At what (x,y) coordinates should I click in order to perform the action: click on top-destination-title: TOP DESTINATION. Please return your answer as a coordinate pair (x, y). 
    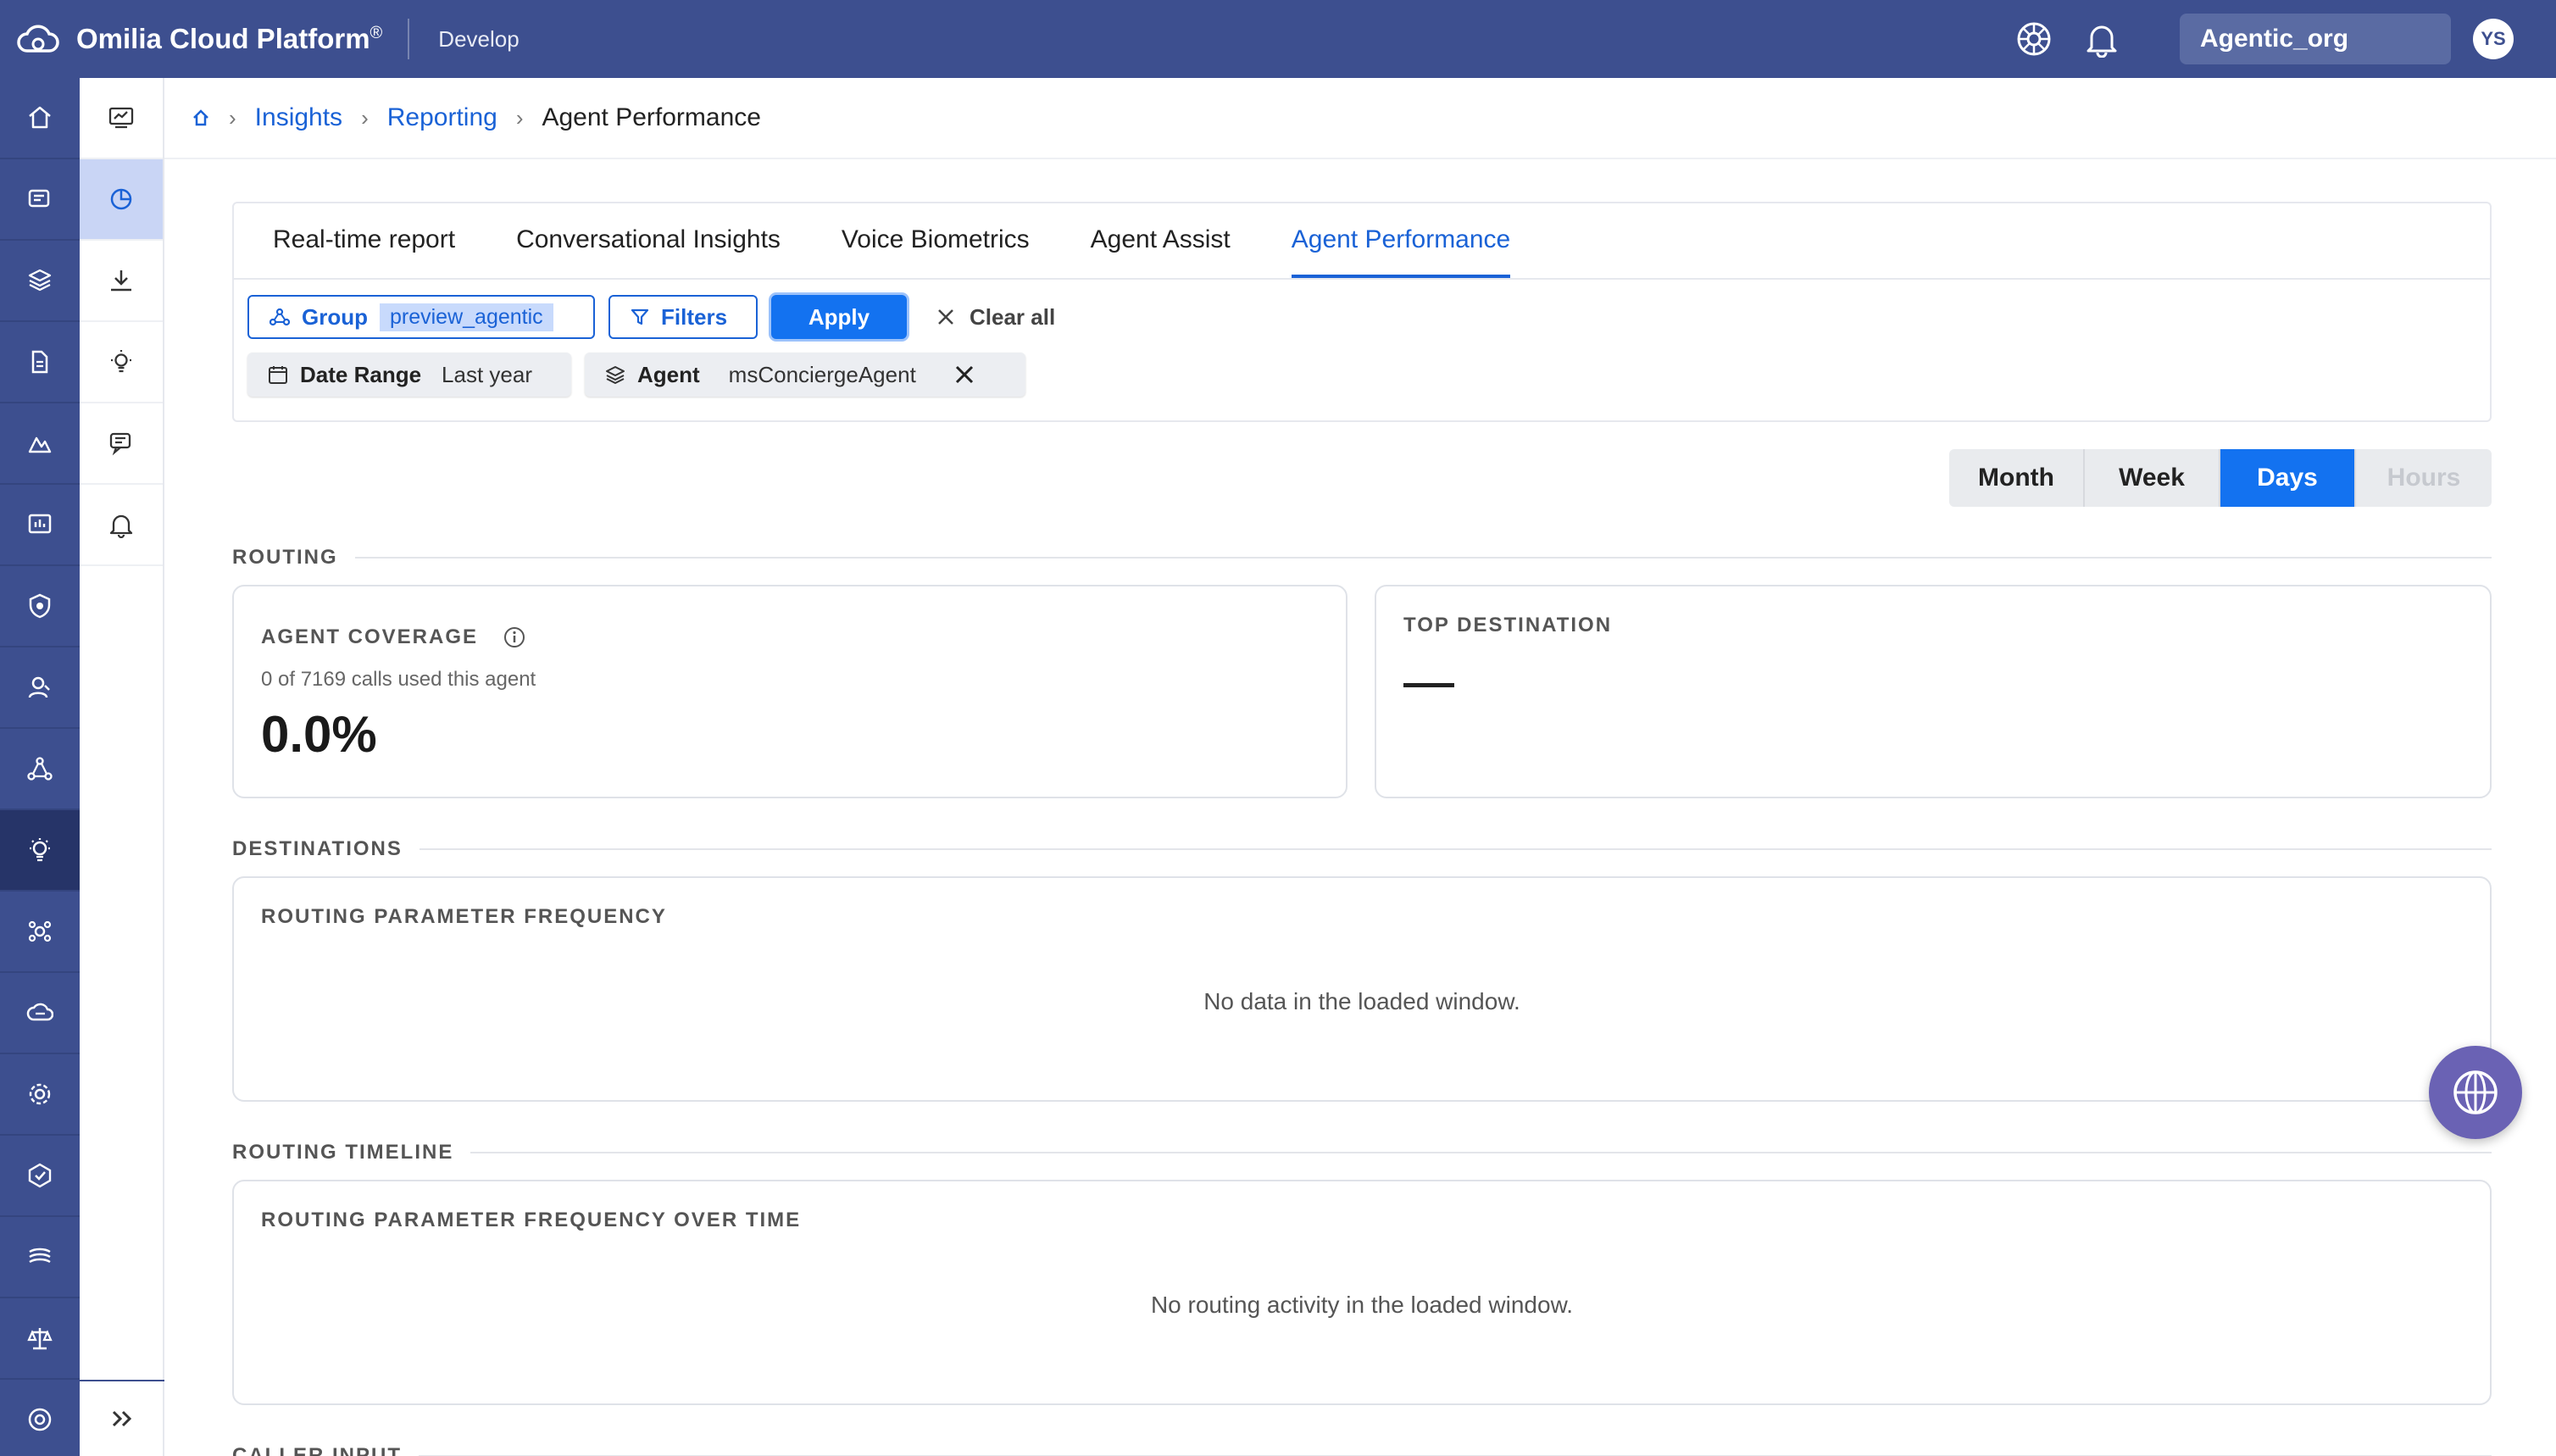
    Looking at the image, I should click on (1508, 625).